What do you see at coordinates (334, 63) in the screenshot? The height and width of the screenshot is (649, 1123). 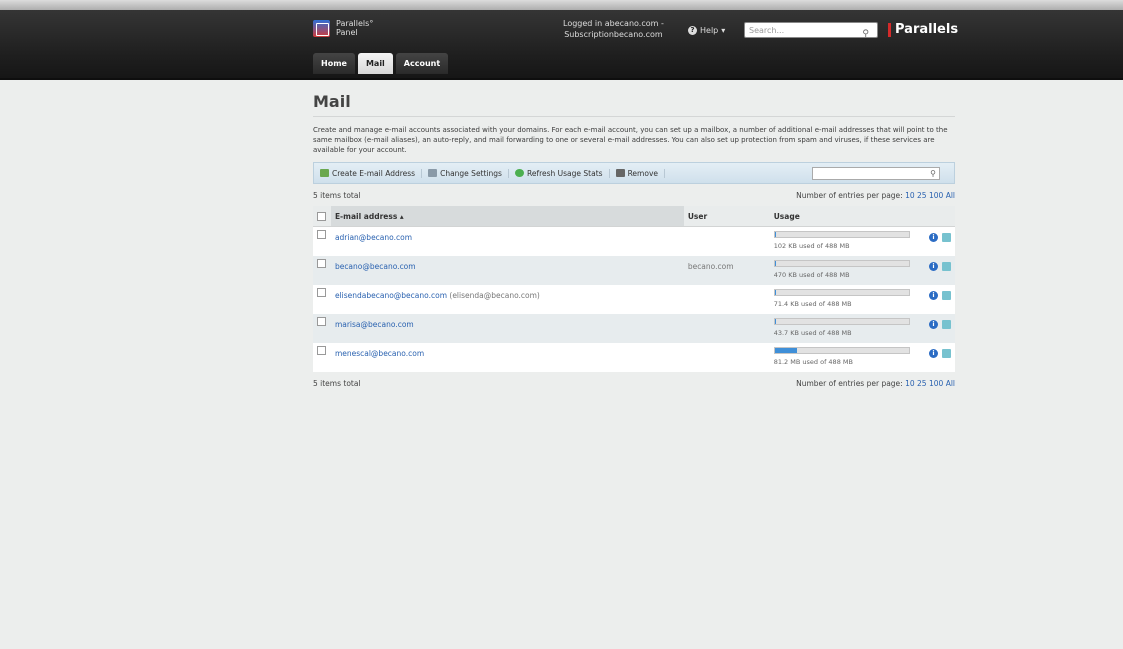 I see `tab-home: Home` at bounding box center [334, 63].